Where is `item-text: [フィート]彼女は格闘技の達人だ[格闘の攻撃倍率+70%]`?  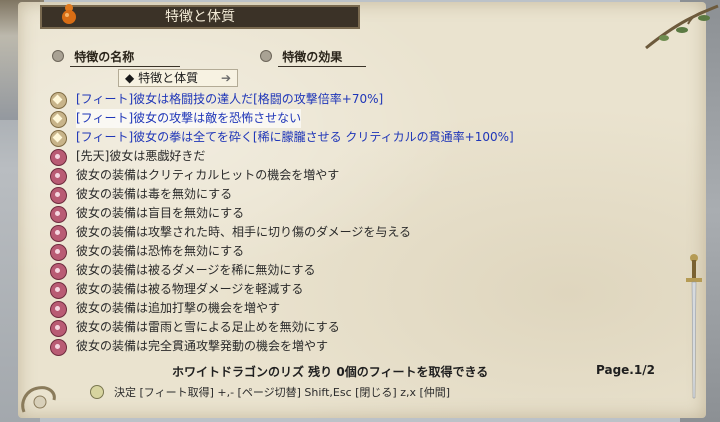 item-text: [フィート]彼女は格闘技の達人だ[格闘の攻撃倍率+70%] is located at coordinates (230, 99).